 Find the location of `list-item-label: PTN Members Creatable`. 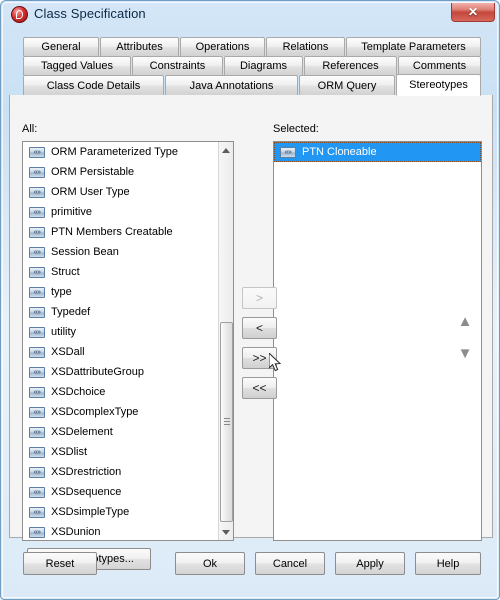

list-item-label: PTN Members Creatable is located at coordinates (112, 232).